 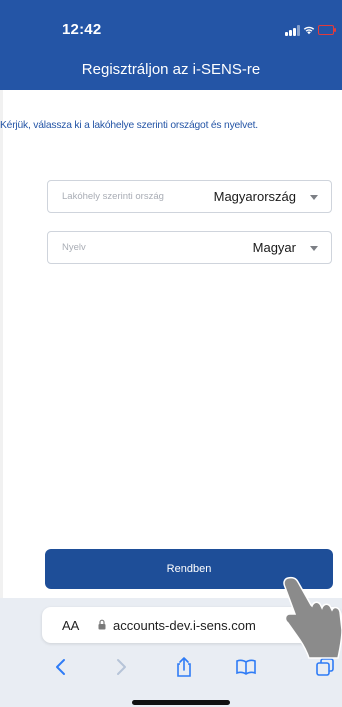 What do you see at coordinates (82, 29) in the screenshot?
I see `status-time: 12:42` at bounding box center [82, 29].